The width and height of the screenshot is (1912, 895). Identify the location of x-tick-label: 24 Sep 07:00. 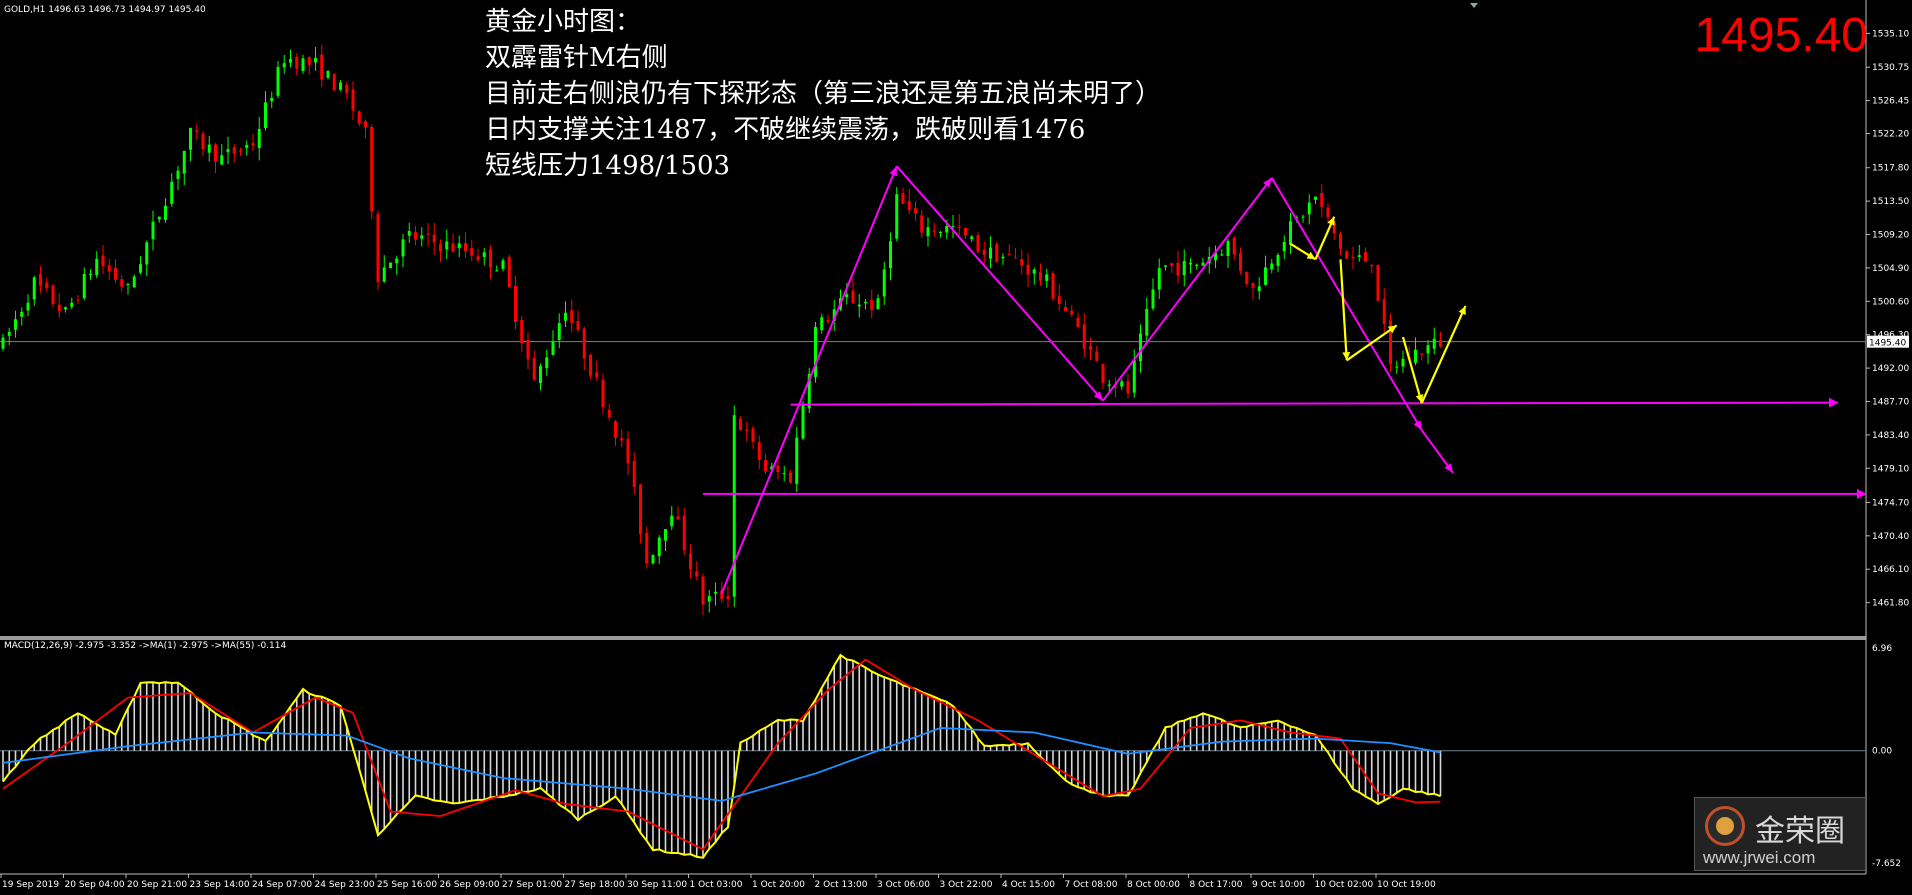
(282, 885).